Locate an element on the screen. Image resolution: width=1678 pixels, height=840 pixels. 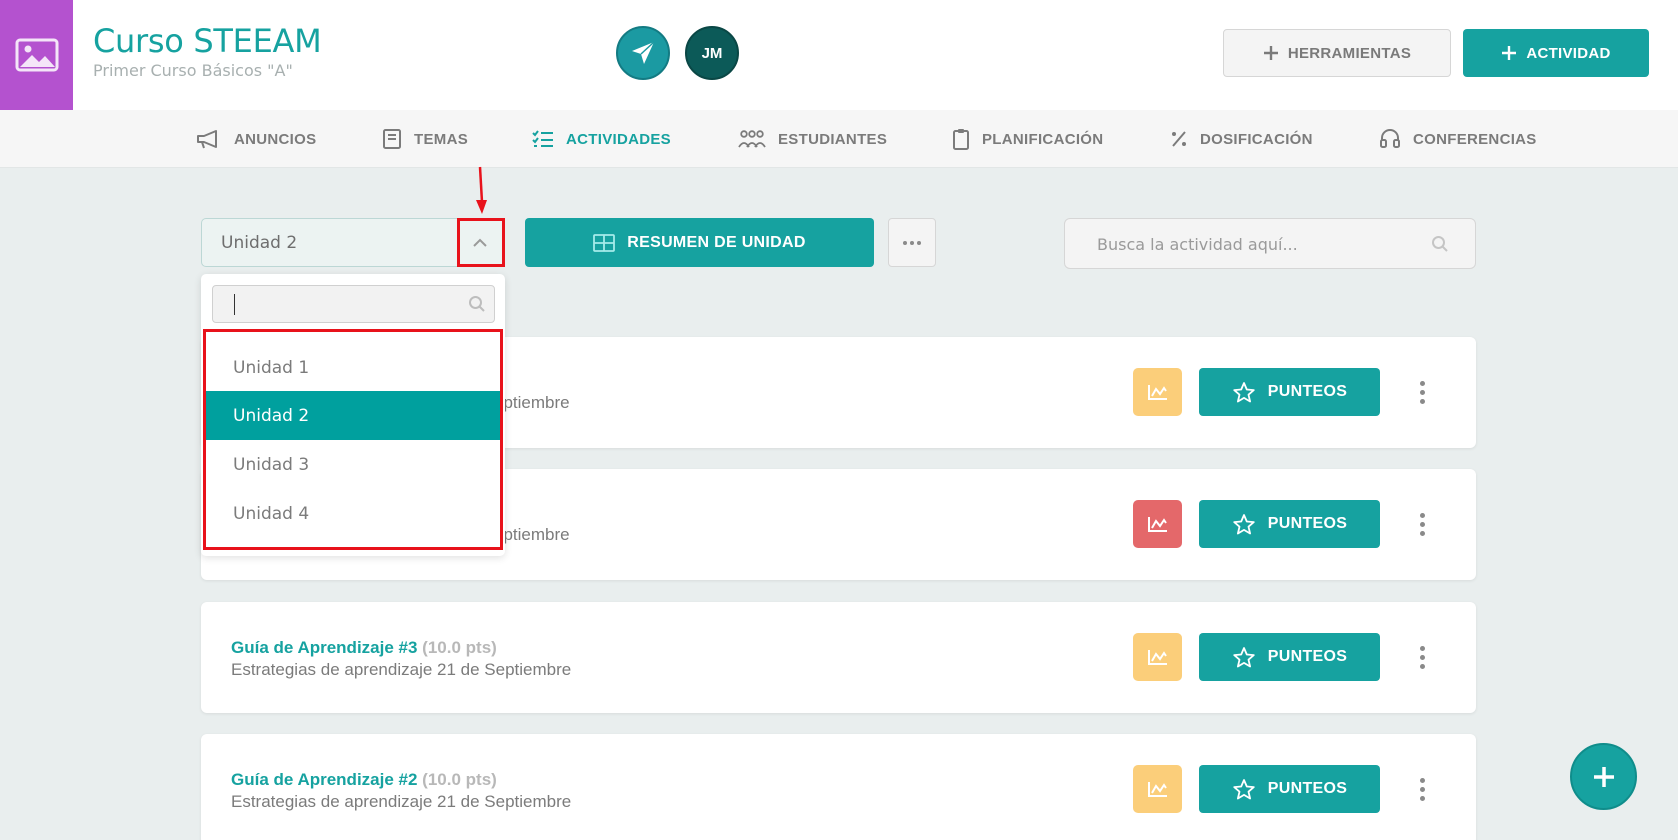
activity-title-text: Guía de Aprendizaje #3 is located at coordinates (324, 647).